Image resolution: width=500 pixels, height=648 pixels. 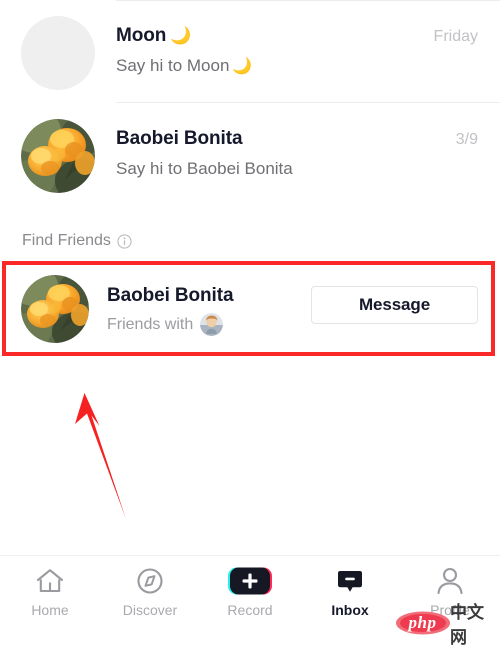 I want to click on friend-info: Baobei Bonita Friends with, so click(x=170, y=310).